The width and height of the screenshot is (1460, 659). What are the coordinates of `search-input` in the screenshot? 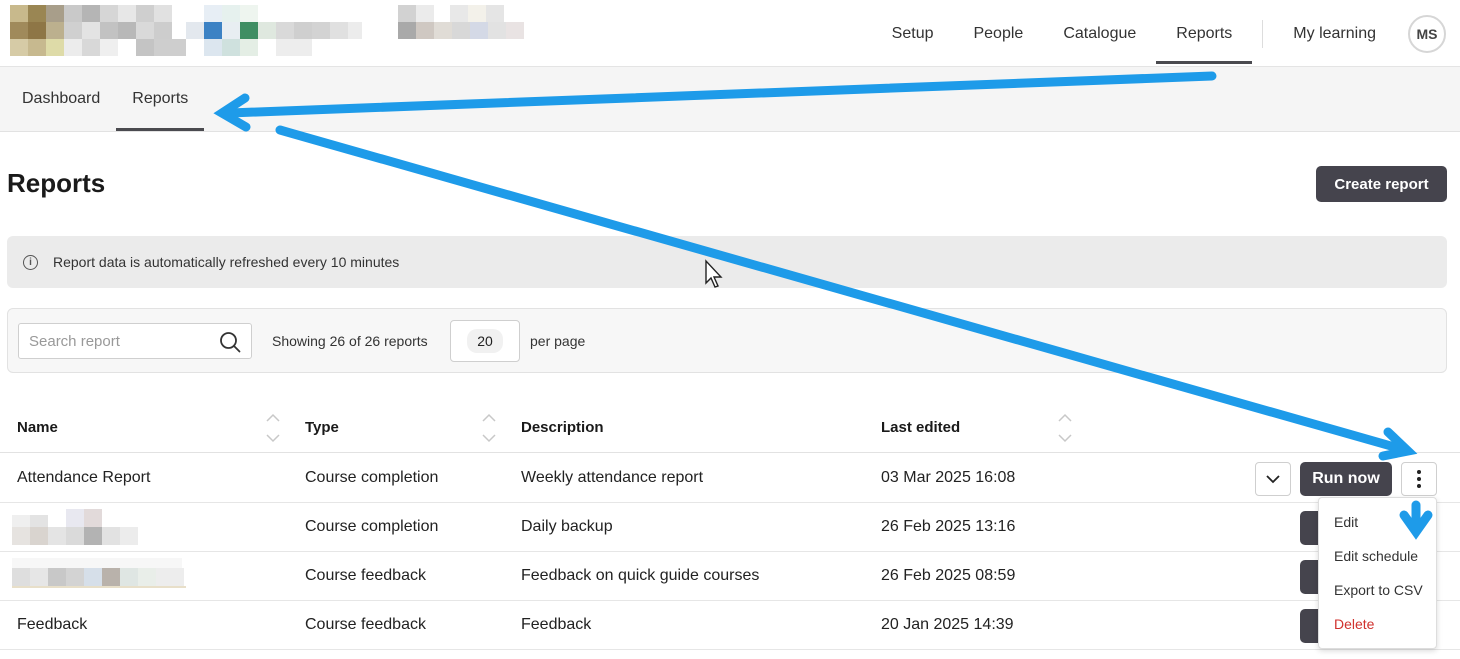 It's located at (114, 341).